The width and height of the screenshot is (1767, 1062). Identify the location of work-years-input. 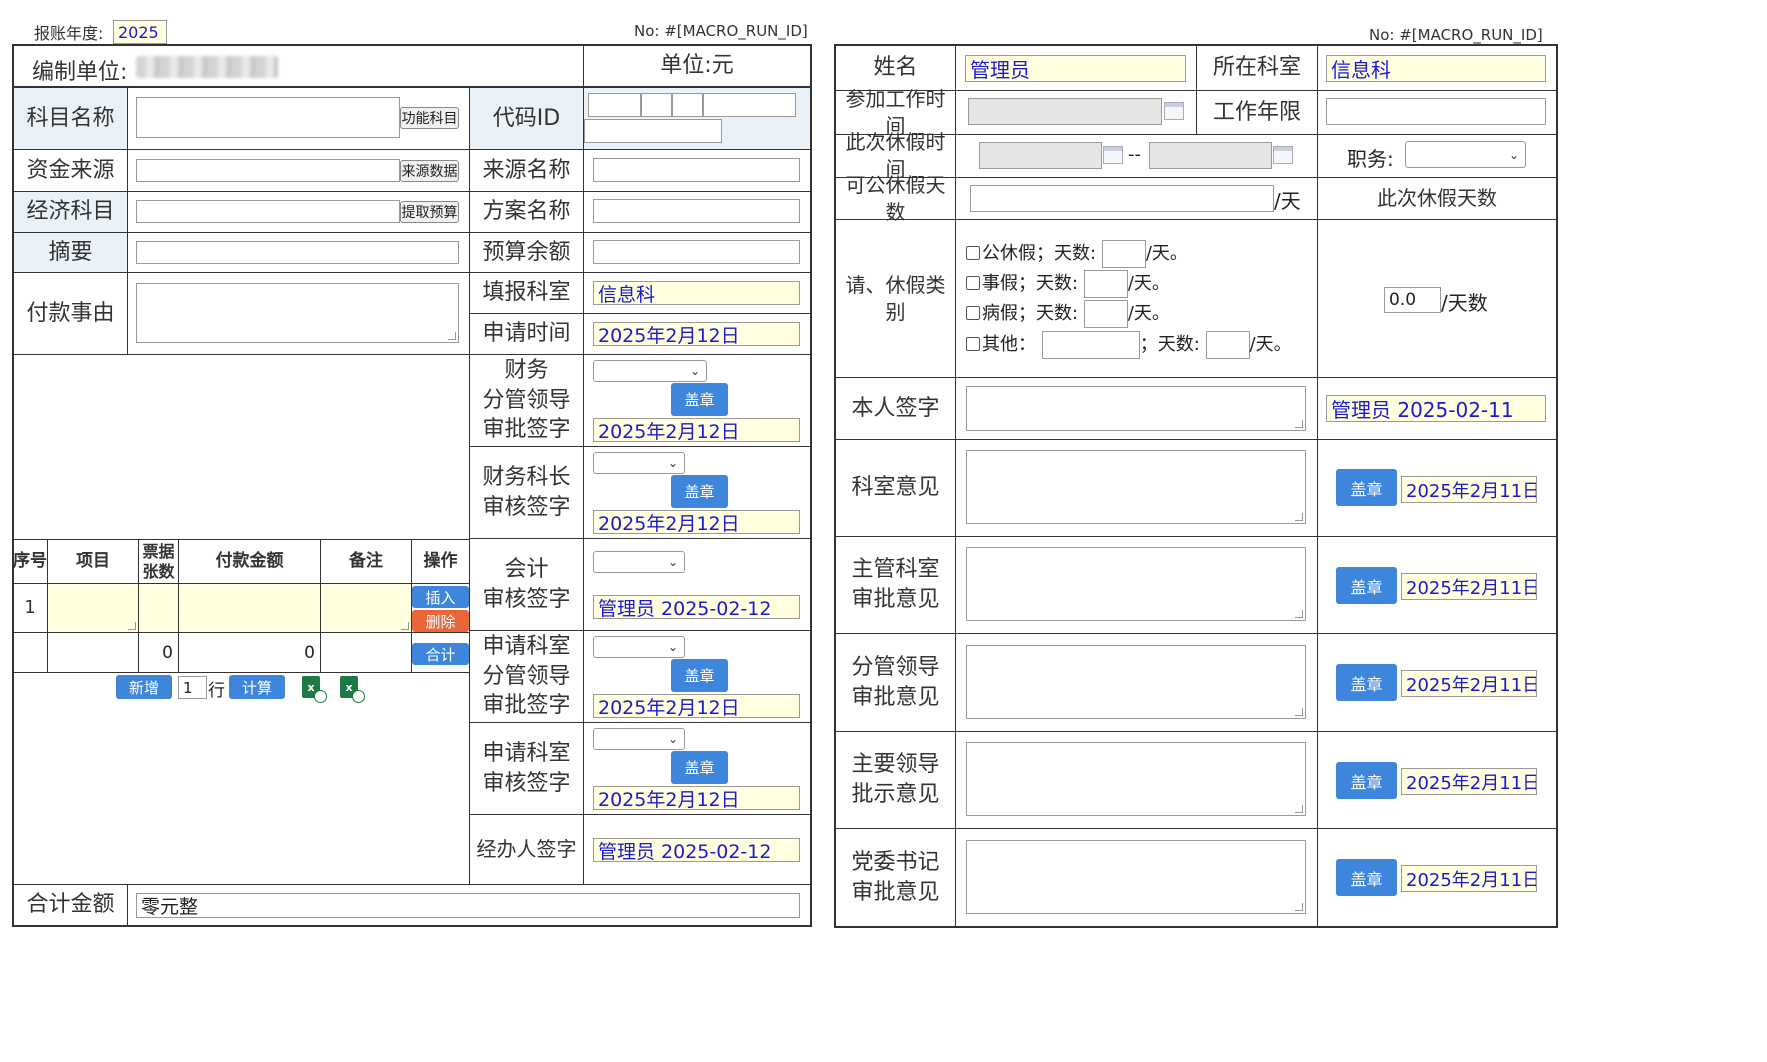
(1436, 111).